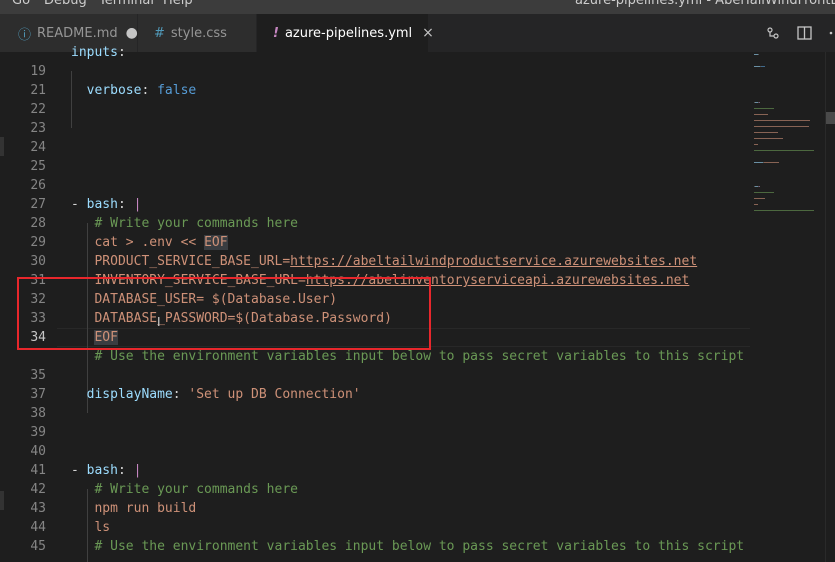 The height and width of the screenshot is (562, 835). Describe the element at coordinates (38, 546) in the screenshot. I see `line-number: 45` at that location.